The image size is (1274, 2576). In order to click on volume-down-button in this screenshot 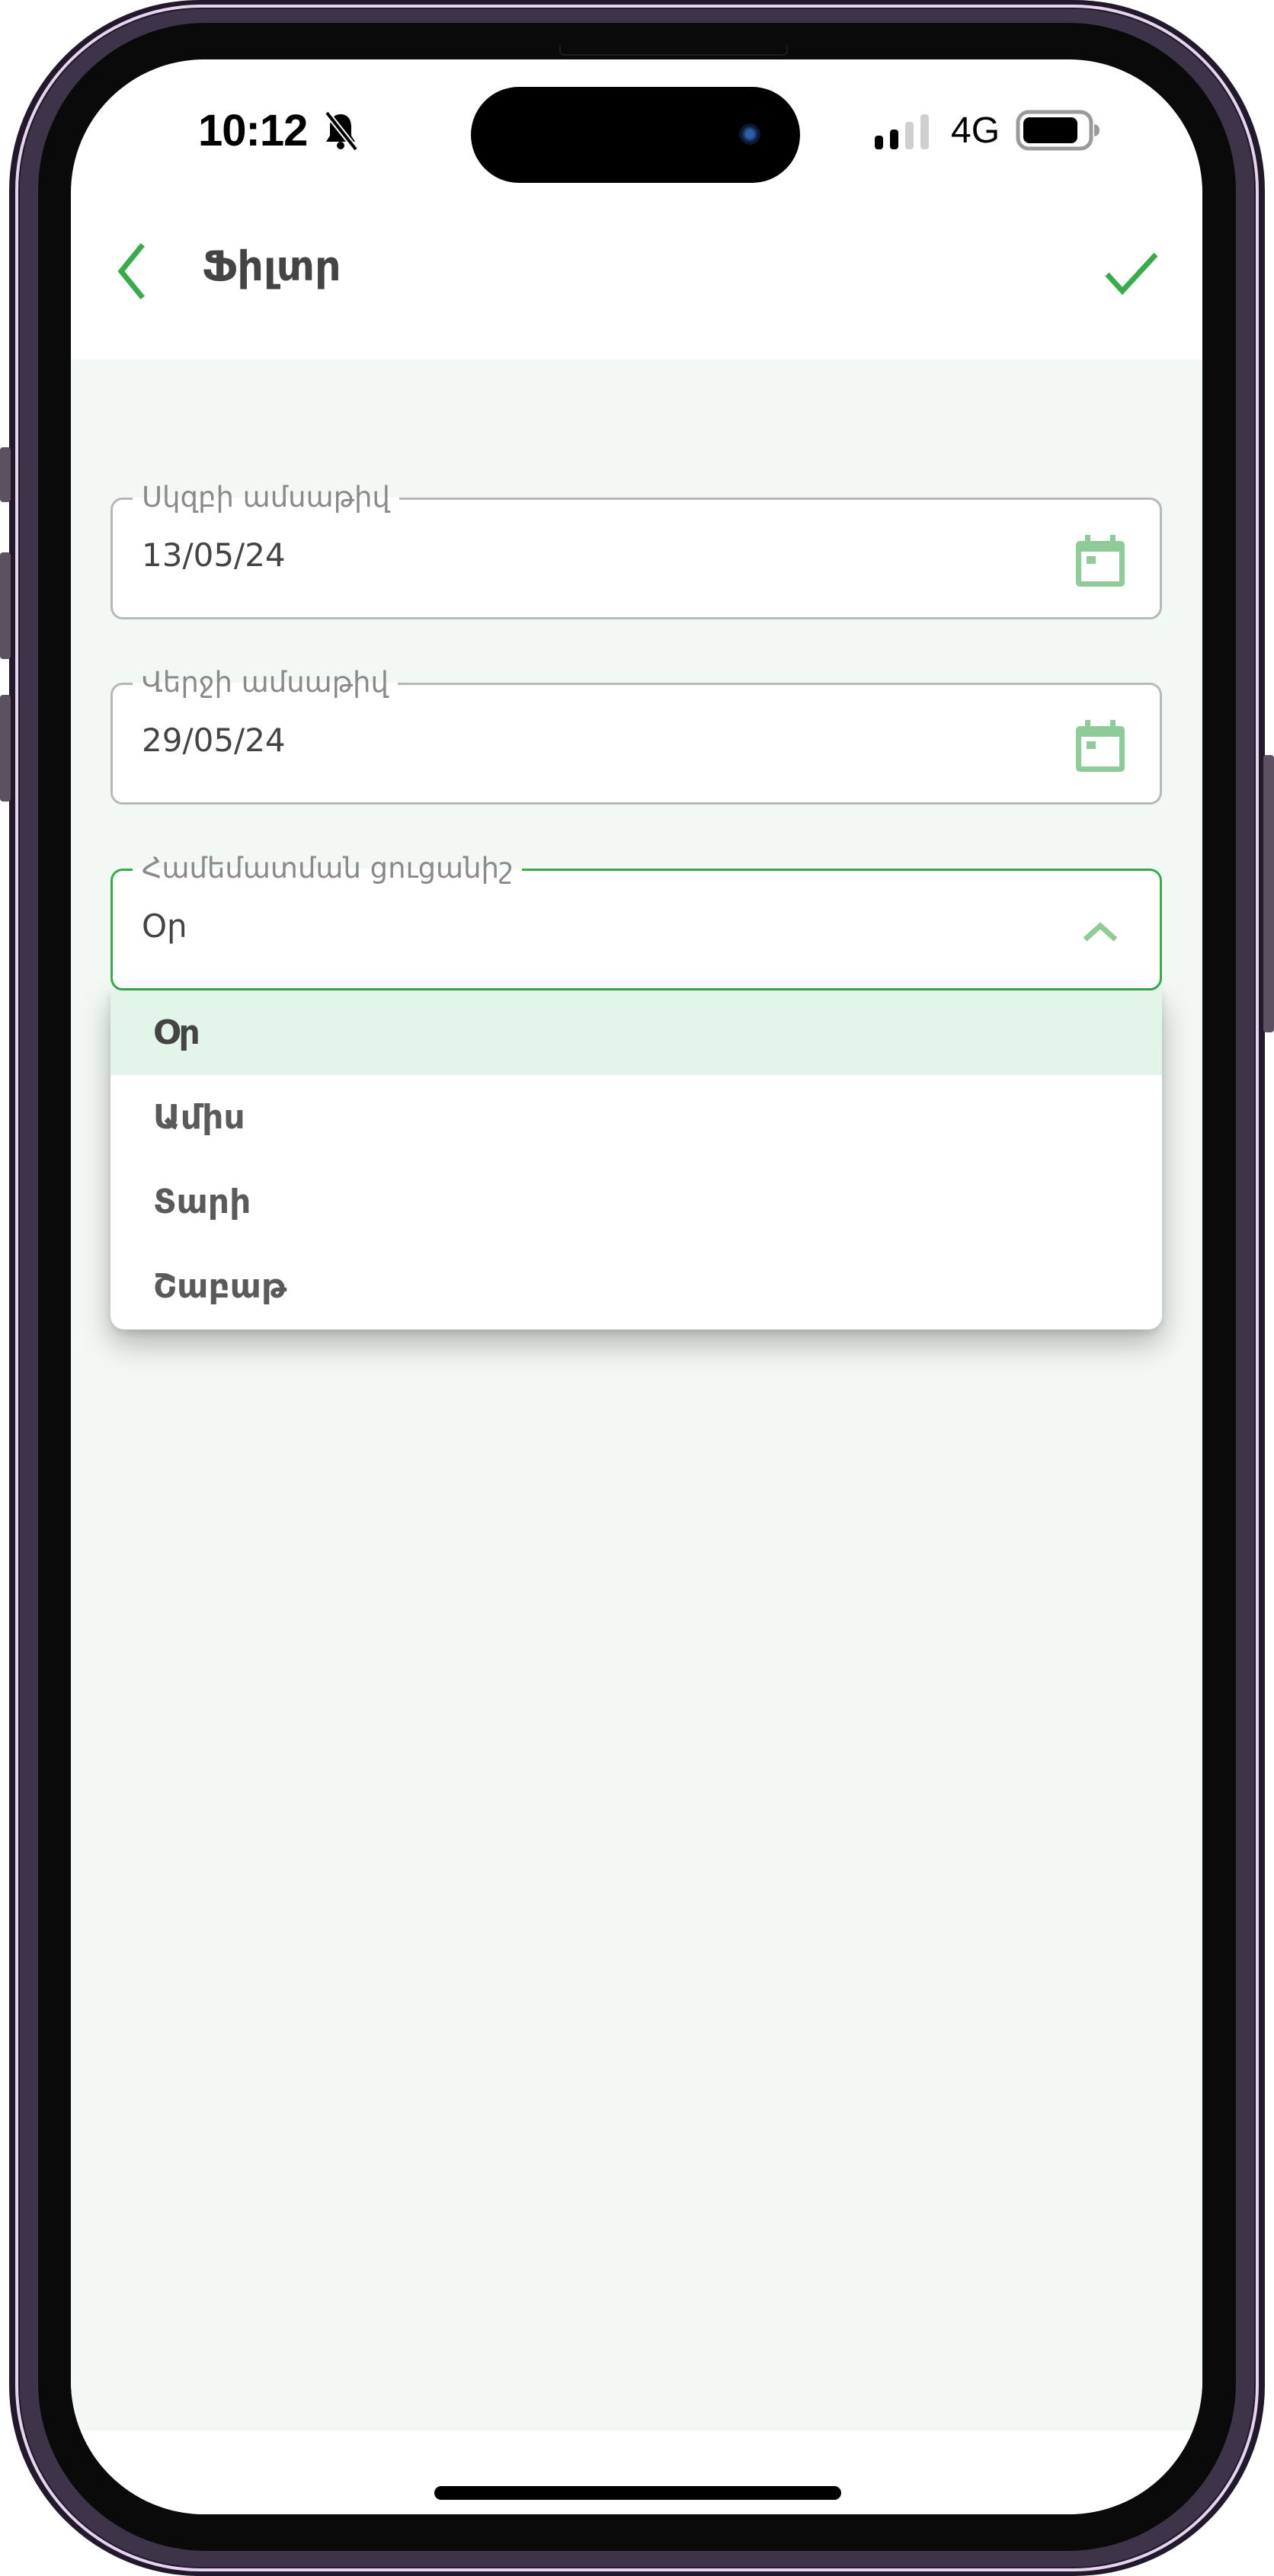, I will do `click(5, 748)`.